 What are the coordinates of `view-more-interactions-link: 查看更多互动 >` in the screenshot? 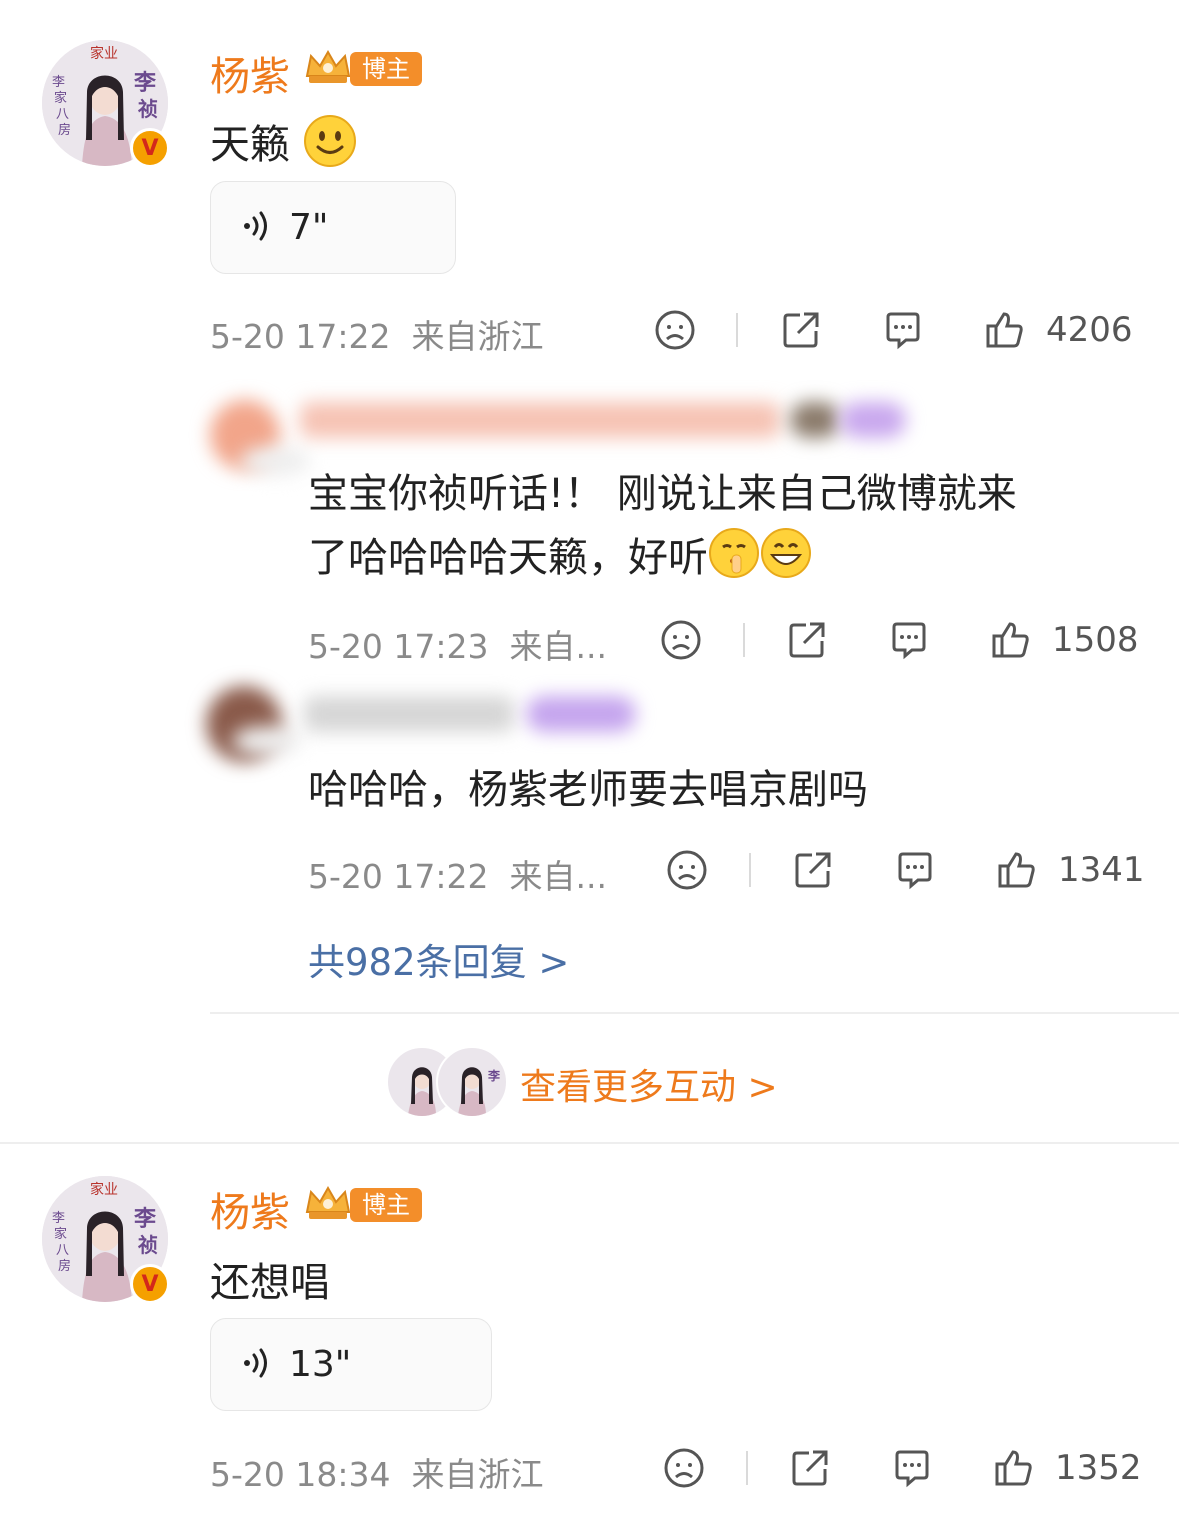 It's located at (649, 1084).